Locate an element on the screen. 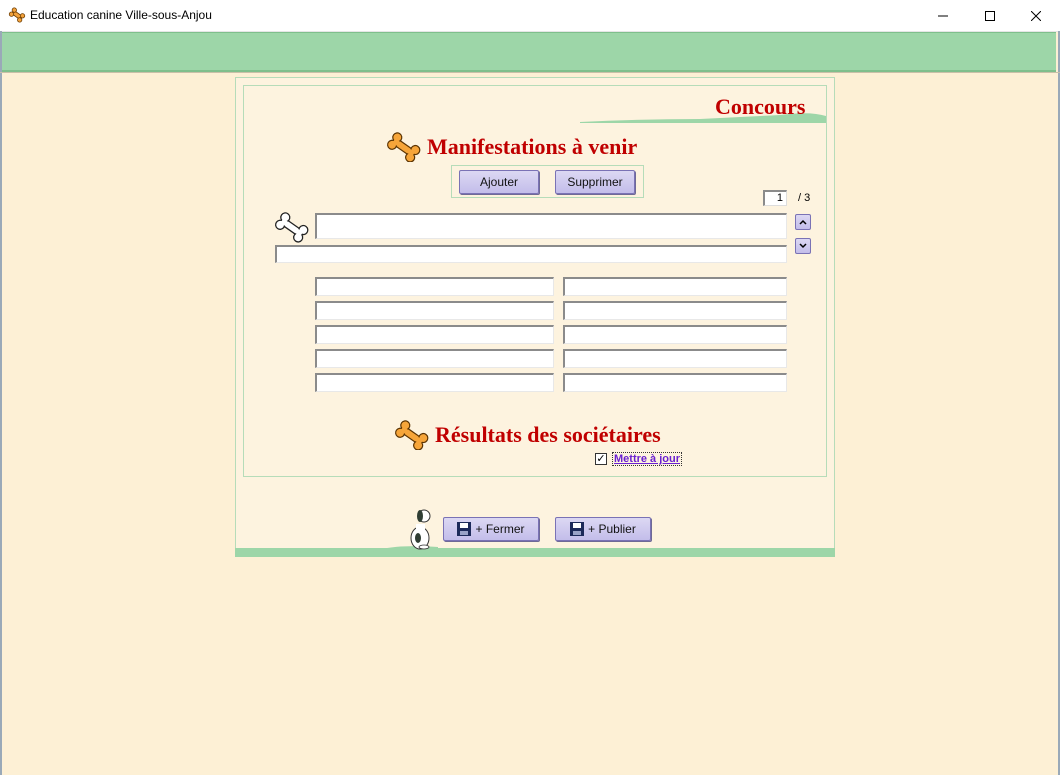 The image size is (1060, 775). close-icon is located at coordinates (1036, 15).